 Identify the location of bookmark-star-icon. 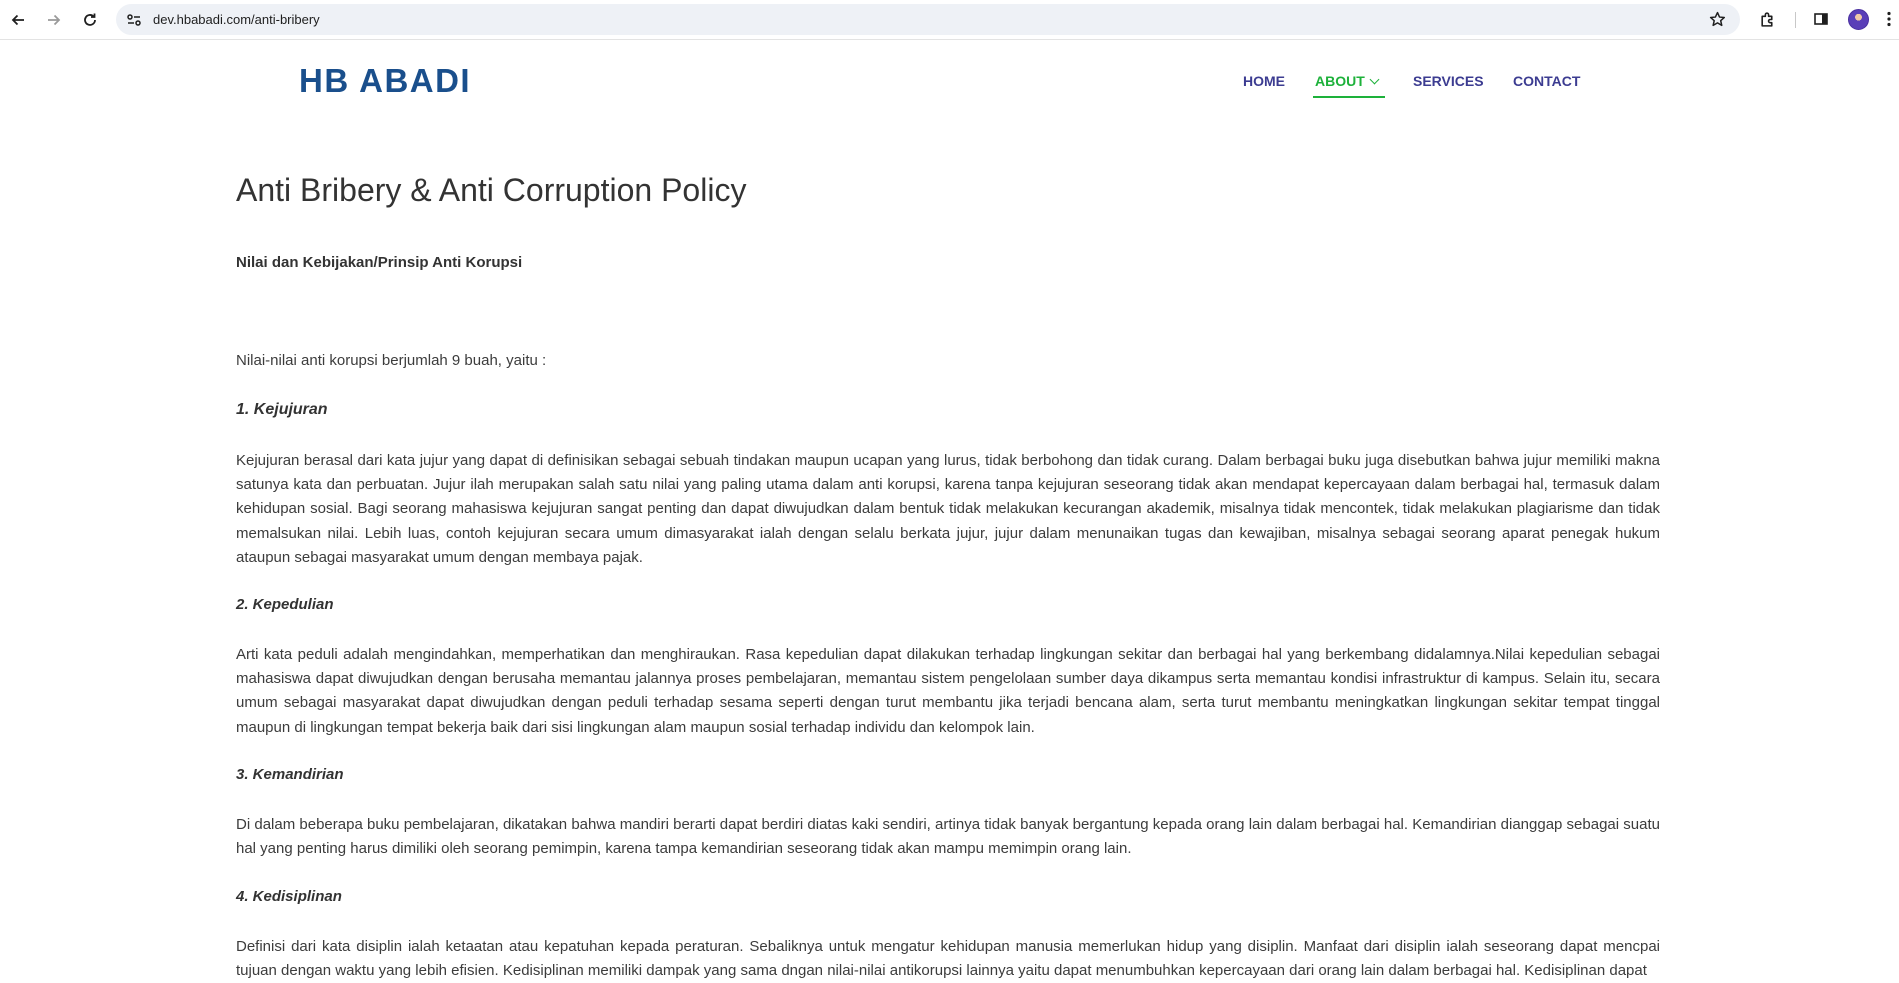
(1717, 19).